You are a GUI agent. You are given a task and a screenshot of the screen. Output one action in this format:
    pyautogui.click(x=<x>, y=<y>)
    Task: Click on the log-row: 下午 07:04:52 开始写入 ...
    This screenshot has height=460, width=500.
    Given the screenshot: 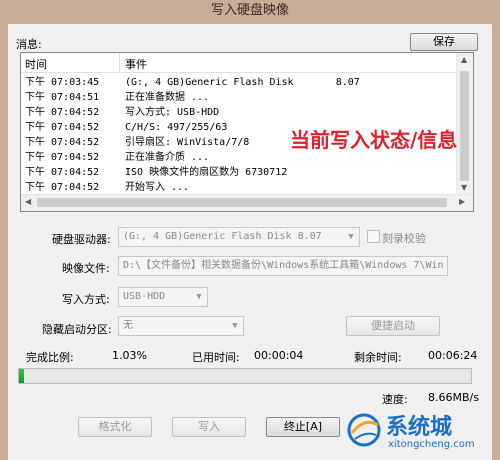 What is the action you would take?
    pyautogui.click(x=246, y=187)
    